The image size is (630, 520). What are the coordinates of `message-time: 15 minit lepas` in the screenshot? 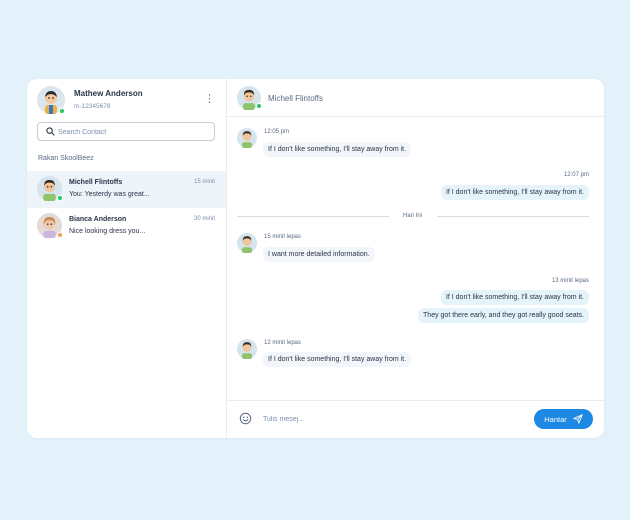 It's located at (283, 237).